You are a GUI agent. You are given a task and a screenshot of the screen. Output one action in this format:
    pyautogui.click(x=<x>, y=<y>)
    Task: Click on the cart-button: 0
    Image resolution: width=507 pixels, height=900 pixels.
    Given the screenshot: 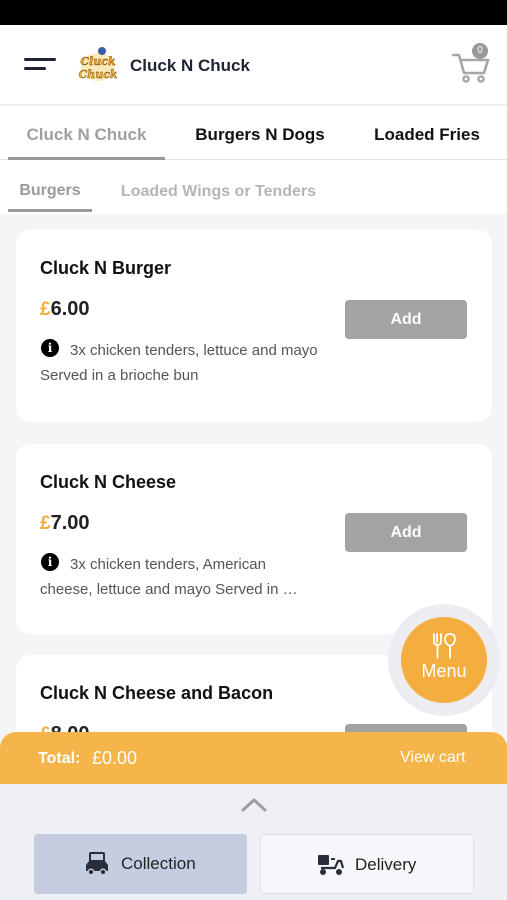 What is the action you would take?
    pyautogui.click(x=471, y=64)
    